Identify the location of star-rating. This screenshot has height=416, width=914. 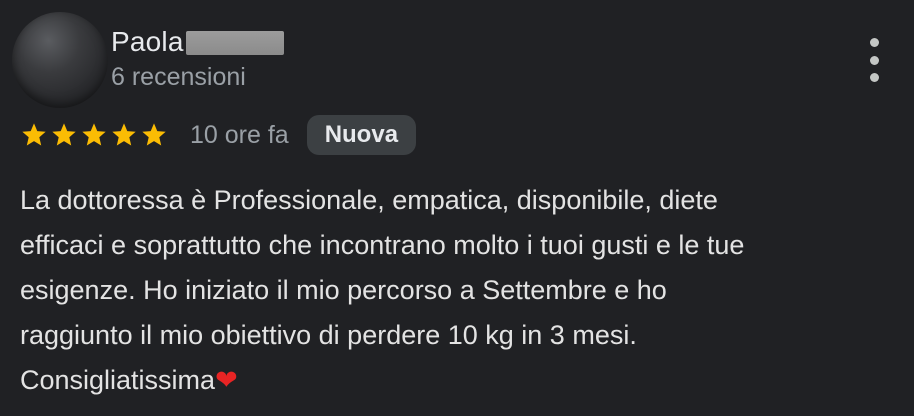
(94, 135).